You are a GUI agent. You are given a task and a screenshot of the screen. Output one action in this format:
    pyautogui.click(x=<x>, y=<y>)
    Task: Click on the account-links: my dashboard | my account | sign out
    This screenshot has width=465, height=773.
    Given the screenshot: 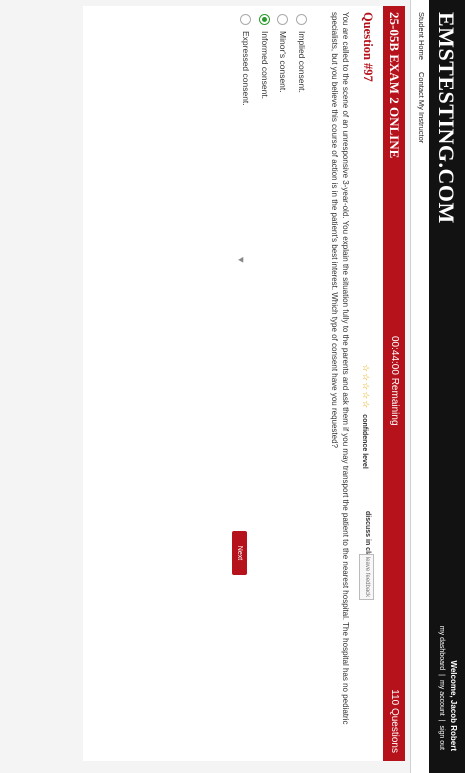 What is the action you would take?
    pyautogui.click(x=441, y=688)
    